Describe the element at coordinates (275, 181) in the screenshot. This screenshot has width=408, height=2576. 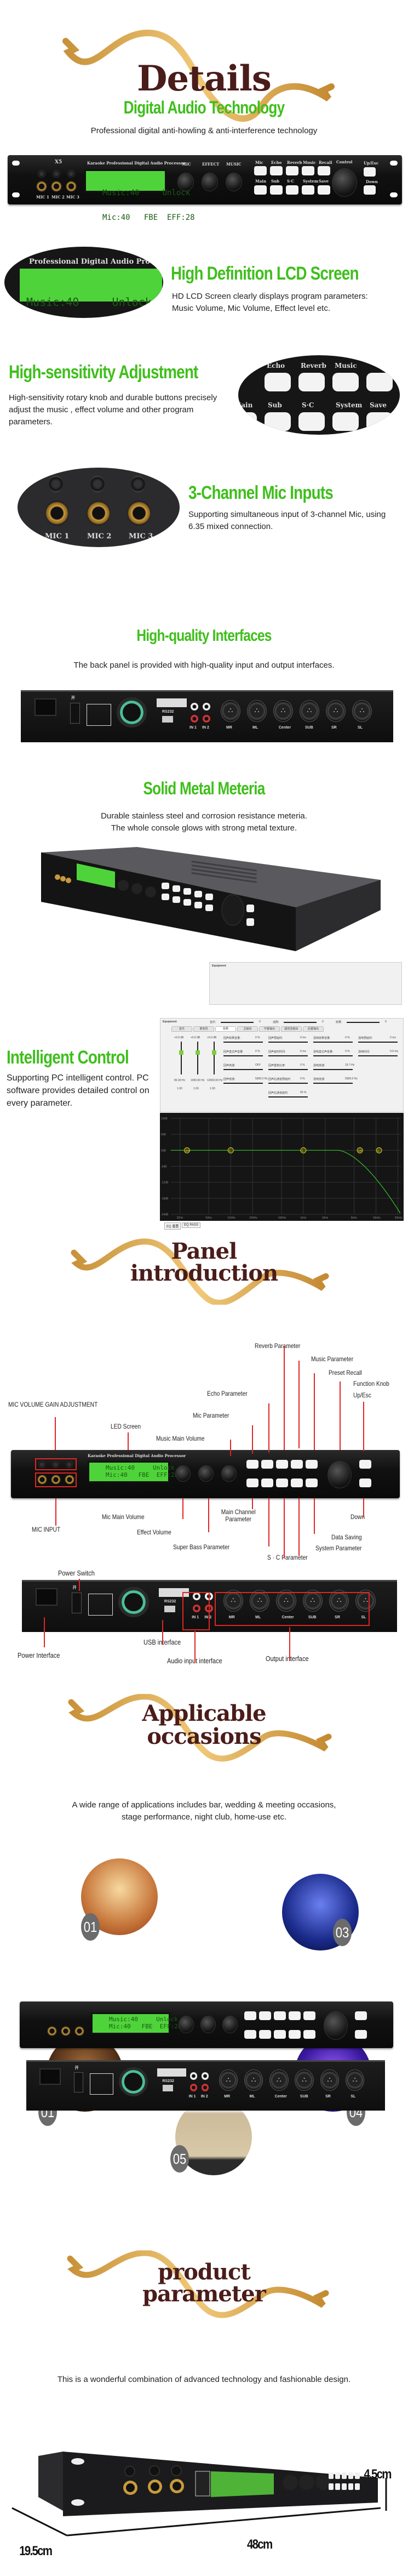
I see `button-label: Sub` at that location.